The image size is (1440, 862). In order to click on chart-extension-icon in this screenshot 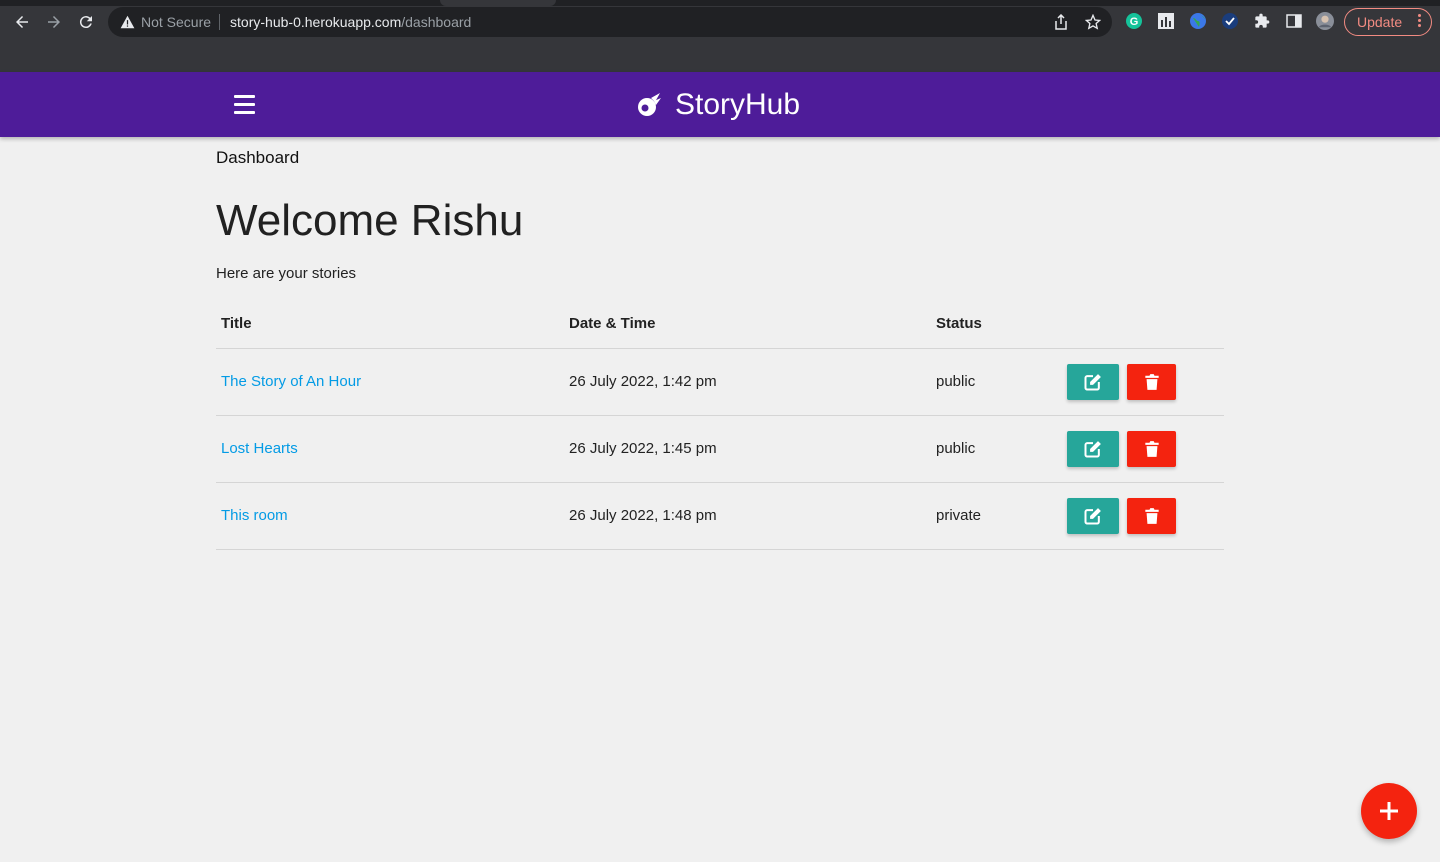, I will do `click(1166, 21)`.